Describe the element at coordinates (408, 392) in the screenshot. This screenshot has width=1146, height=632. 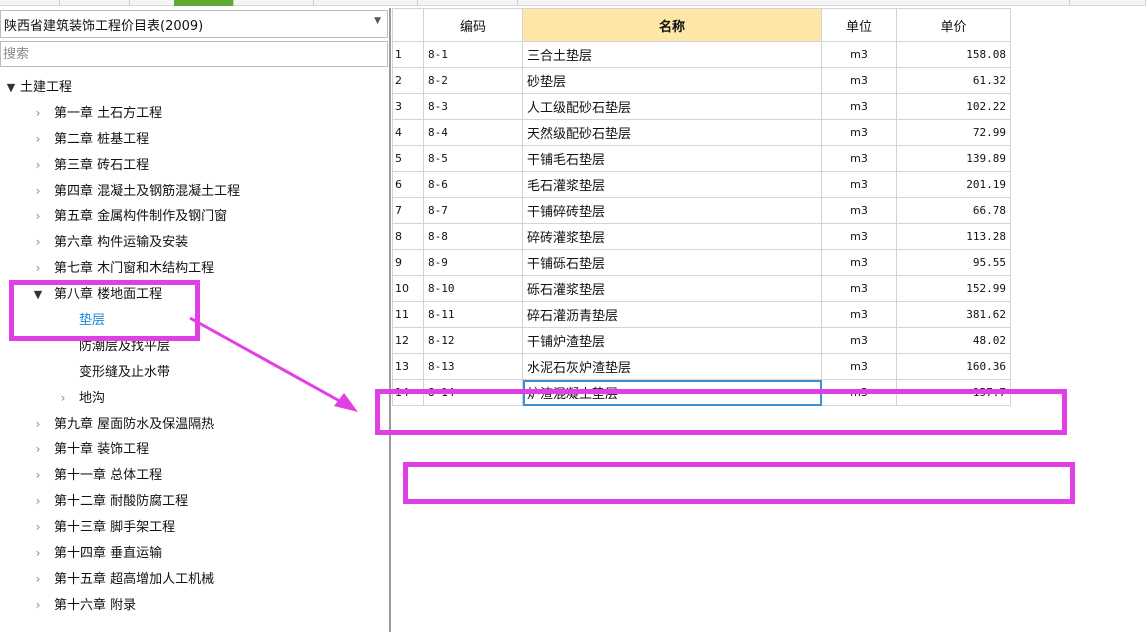
I see `row-number-cell: 14` at that location.